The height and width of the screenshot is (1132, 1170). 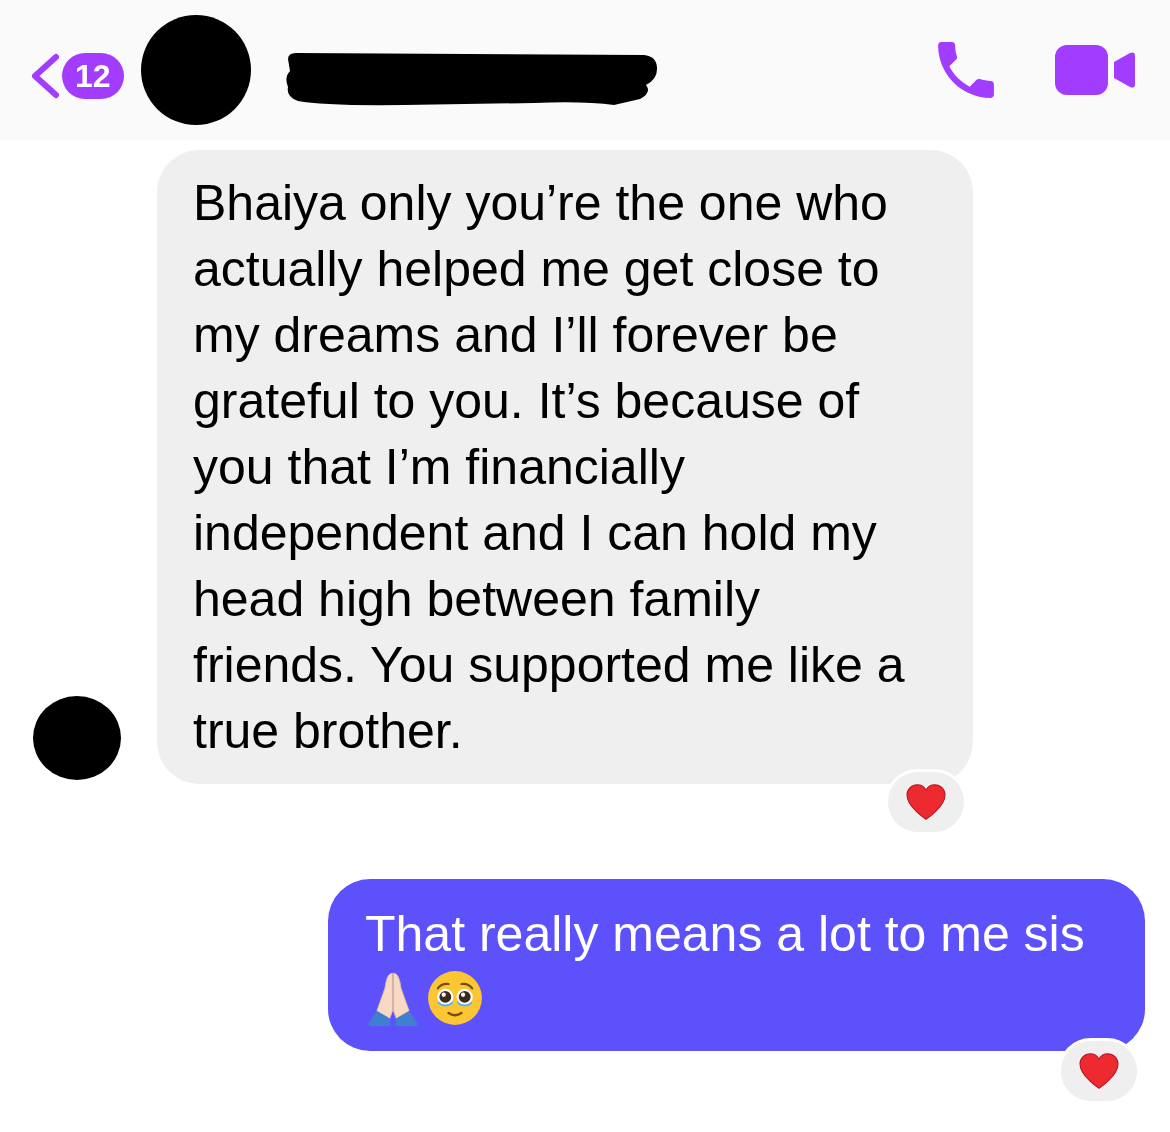 I want to click on video-camera-icon, so click(x=1095, y=70).